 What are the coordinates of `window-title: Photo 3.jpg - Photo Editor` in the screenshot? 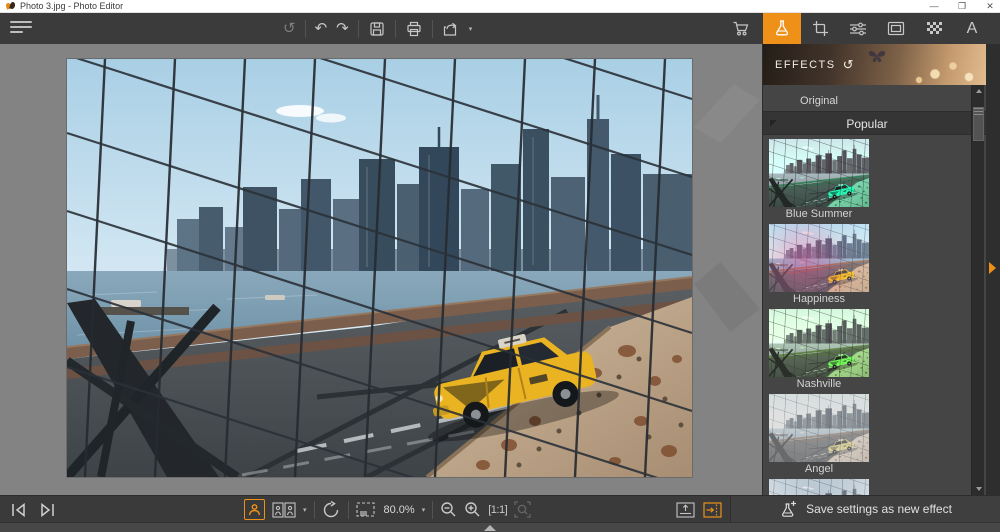 It's located at (72, 6).